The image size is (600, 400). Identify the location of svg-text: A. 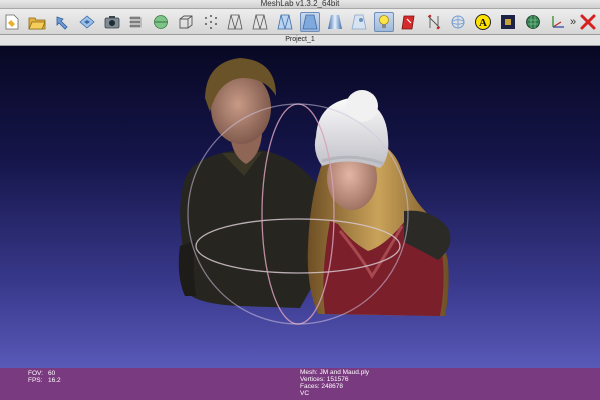
(483, 23).